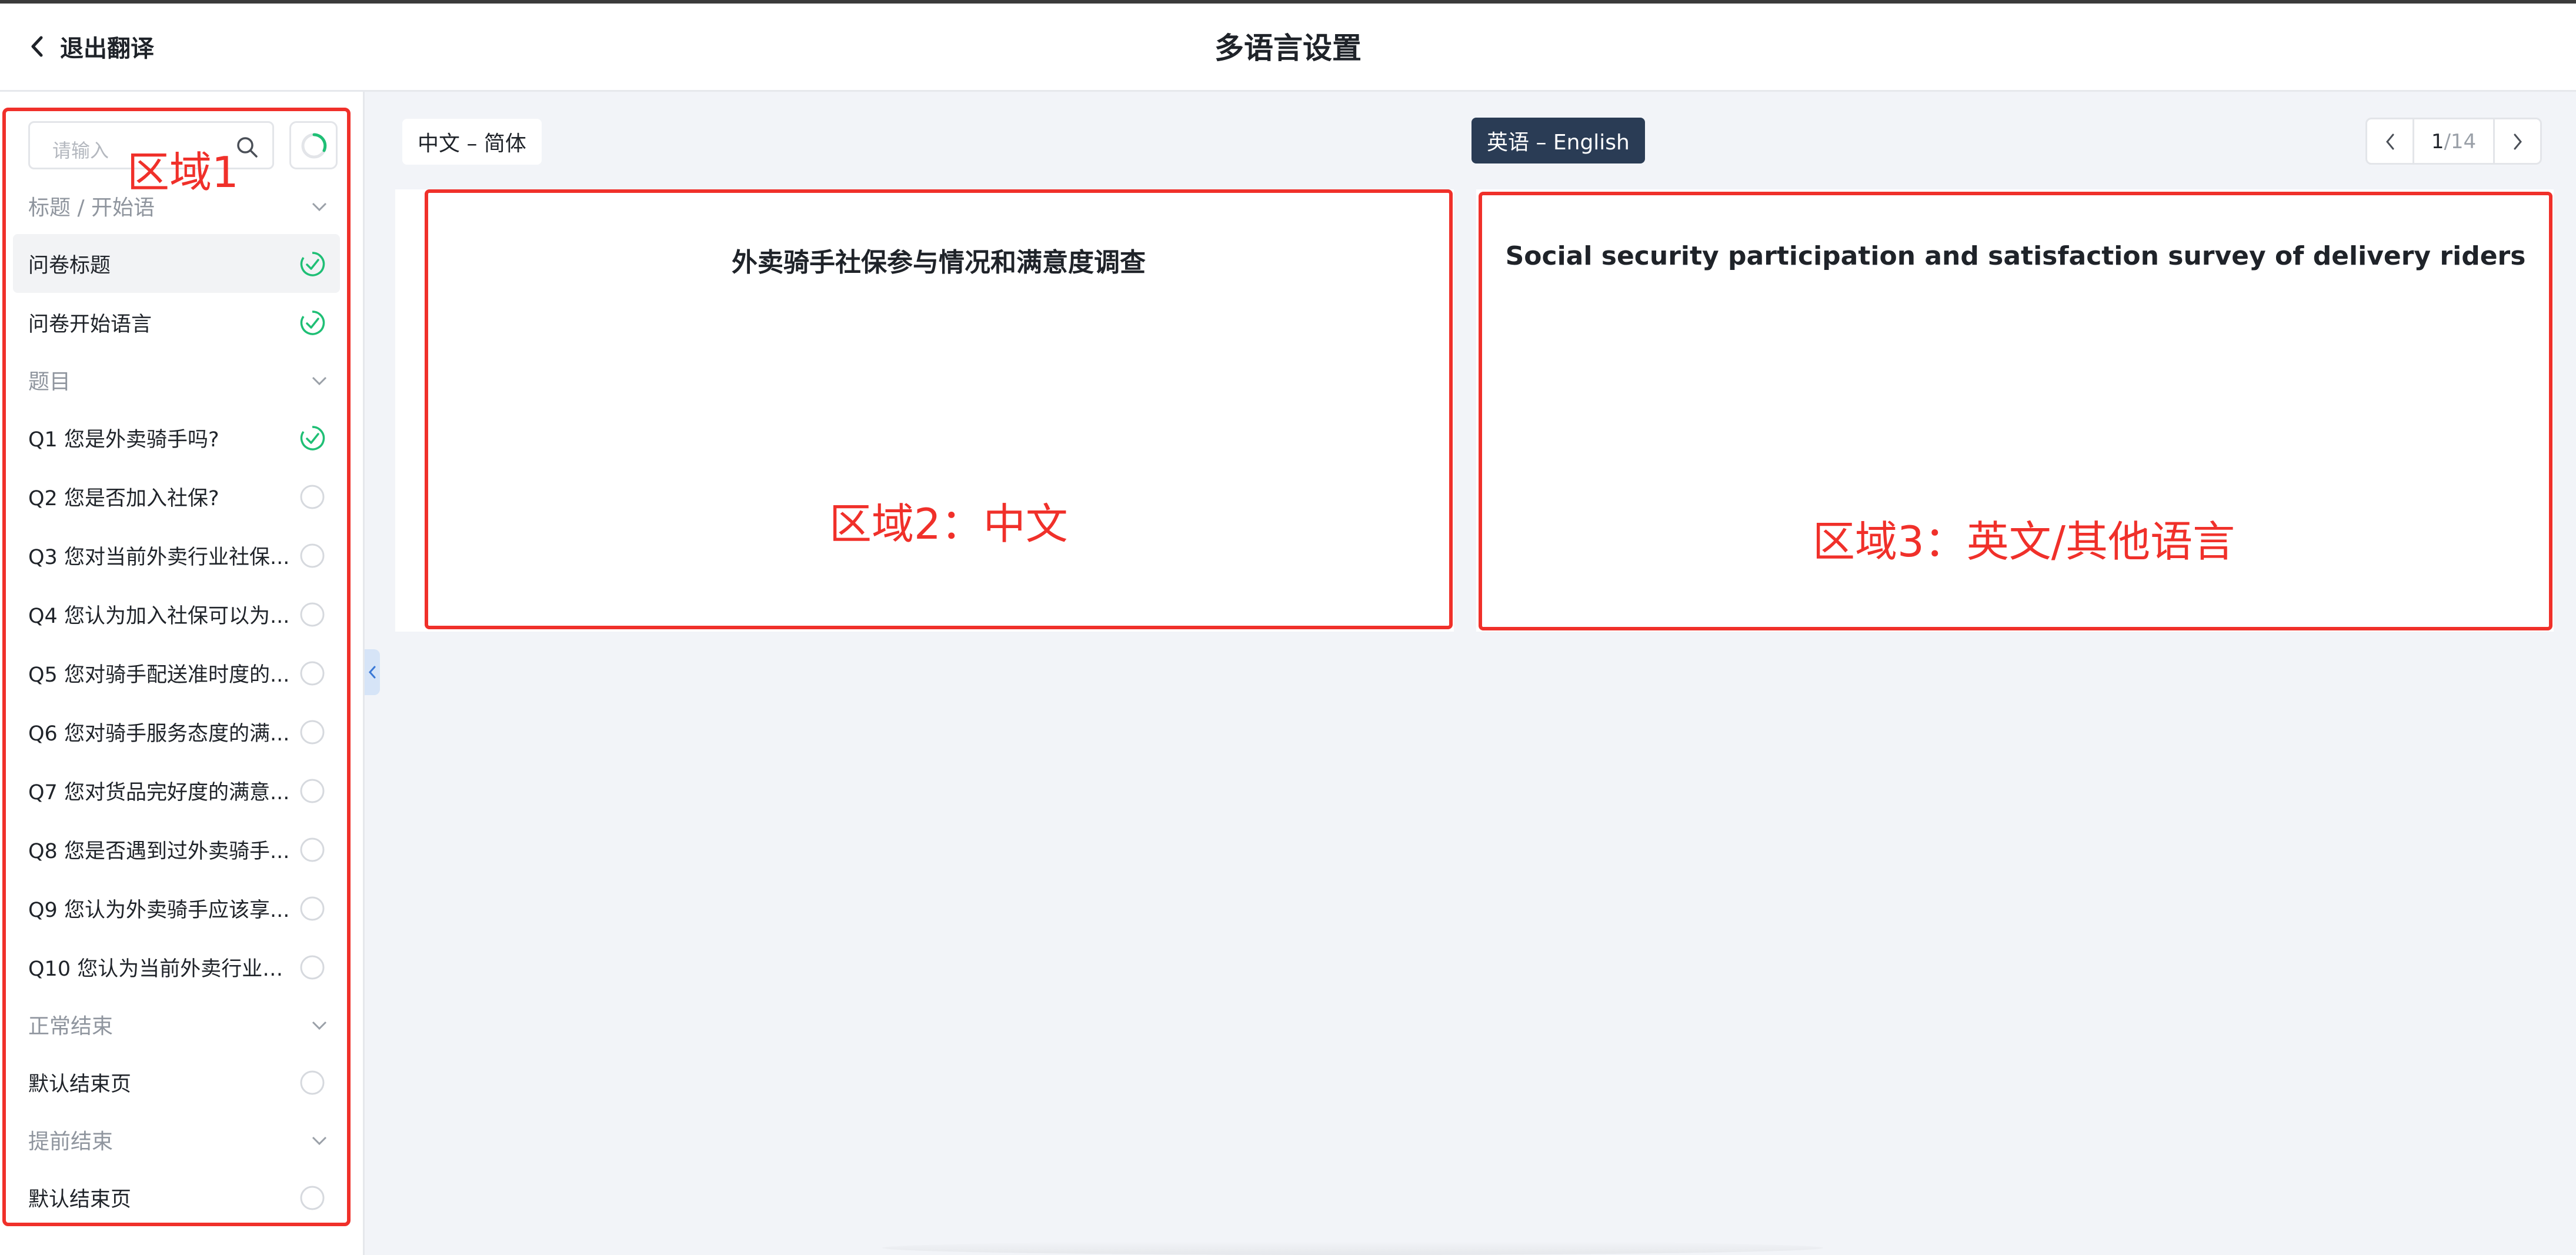  Describe the element at coordinates (948, 524) in the screenshot. I see `region2-label: 区域2：中文` at that location.